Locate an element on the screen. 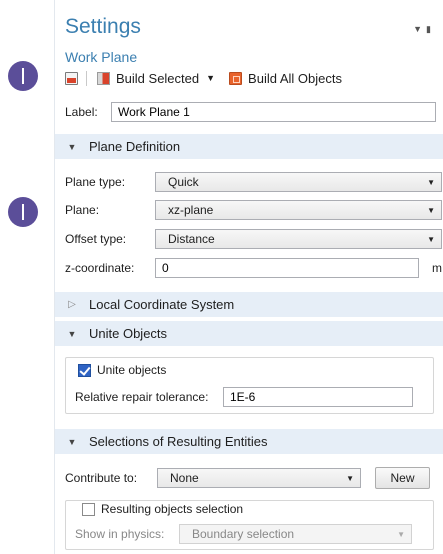 The height and width of the screenshot is (554, 443). new-button: New is located at coordinates (402, 478).